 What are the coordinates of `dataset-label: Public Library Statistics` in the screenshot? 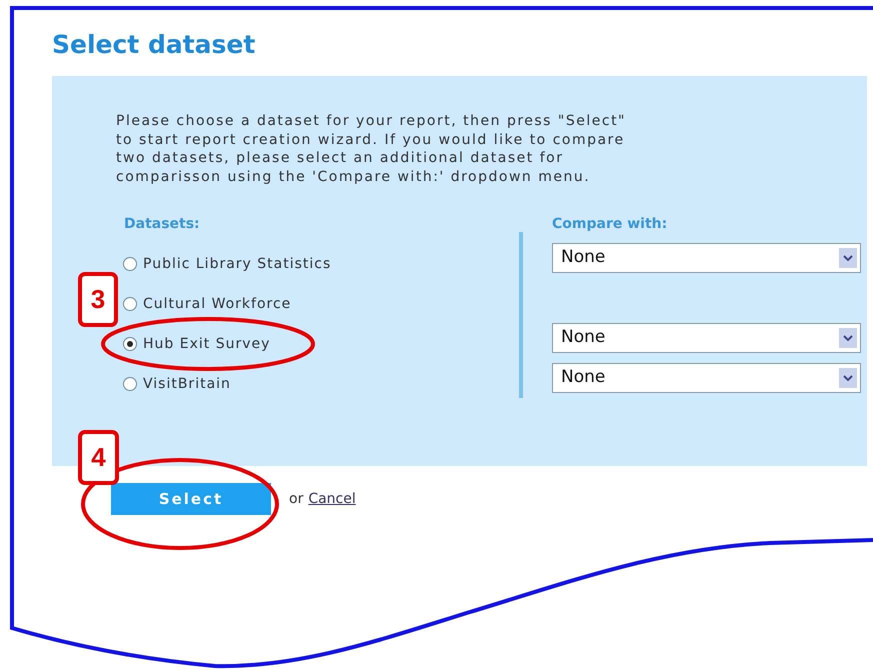 It's located at (237, 264).